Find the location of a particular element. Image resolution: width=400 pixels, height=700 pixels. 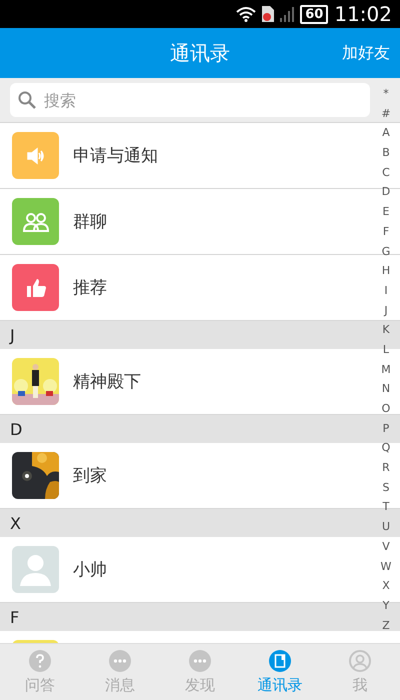

contact-name: 到家 is located at coordinates (90, 475).